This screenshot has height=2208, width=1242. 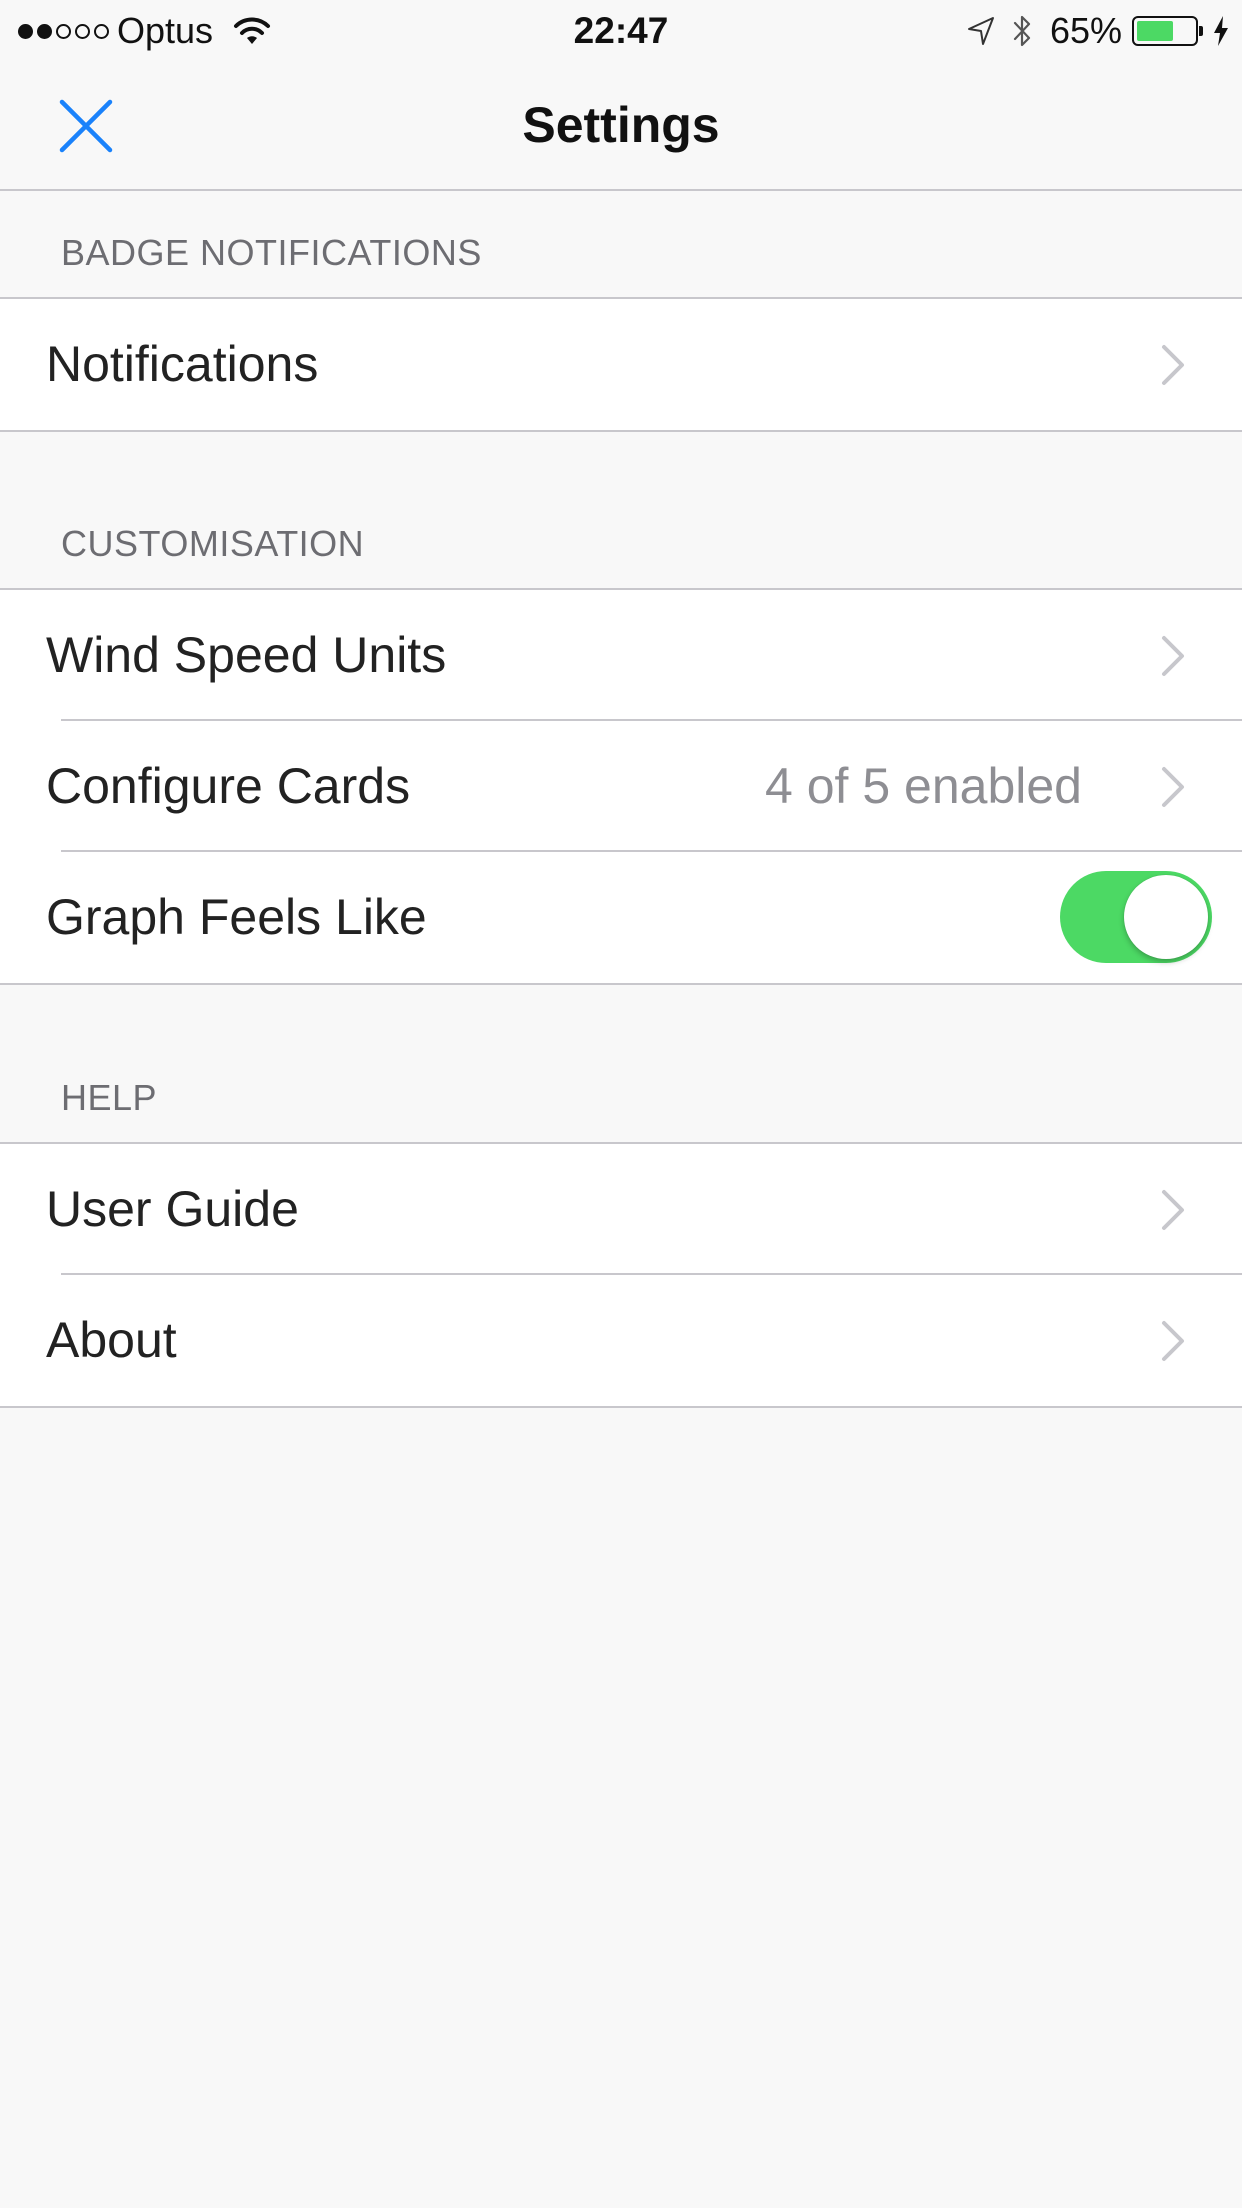 What do you see at coordinates (621, 655) in the screenshot?
I see `row-wind-speed-units: Wind Speed Units` at bounding box center [621, 655].